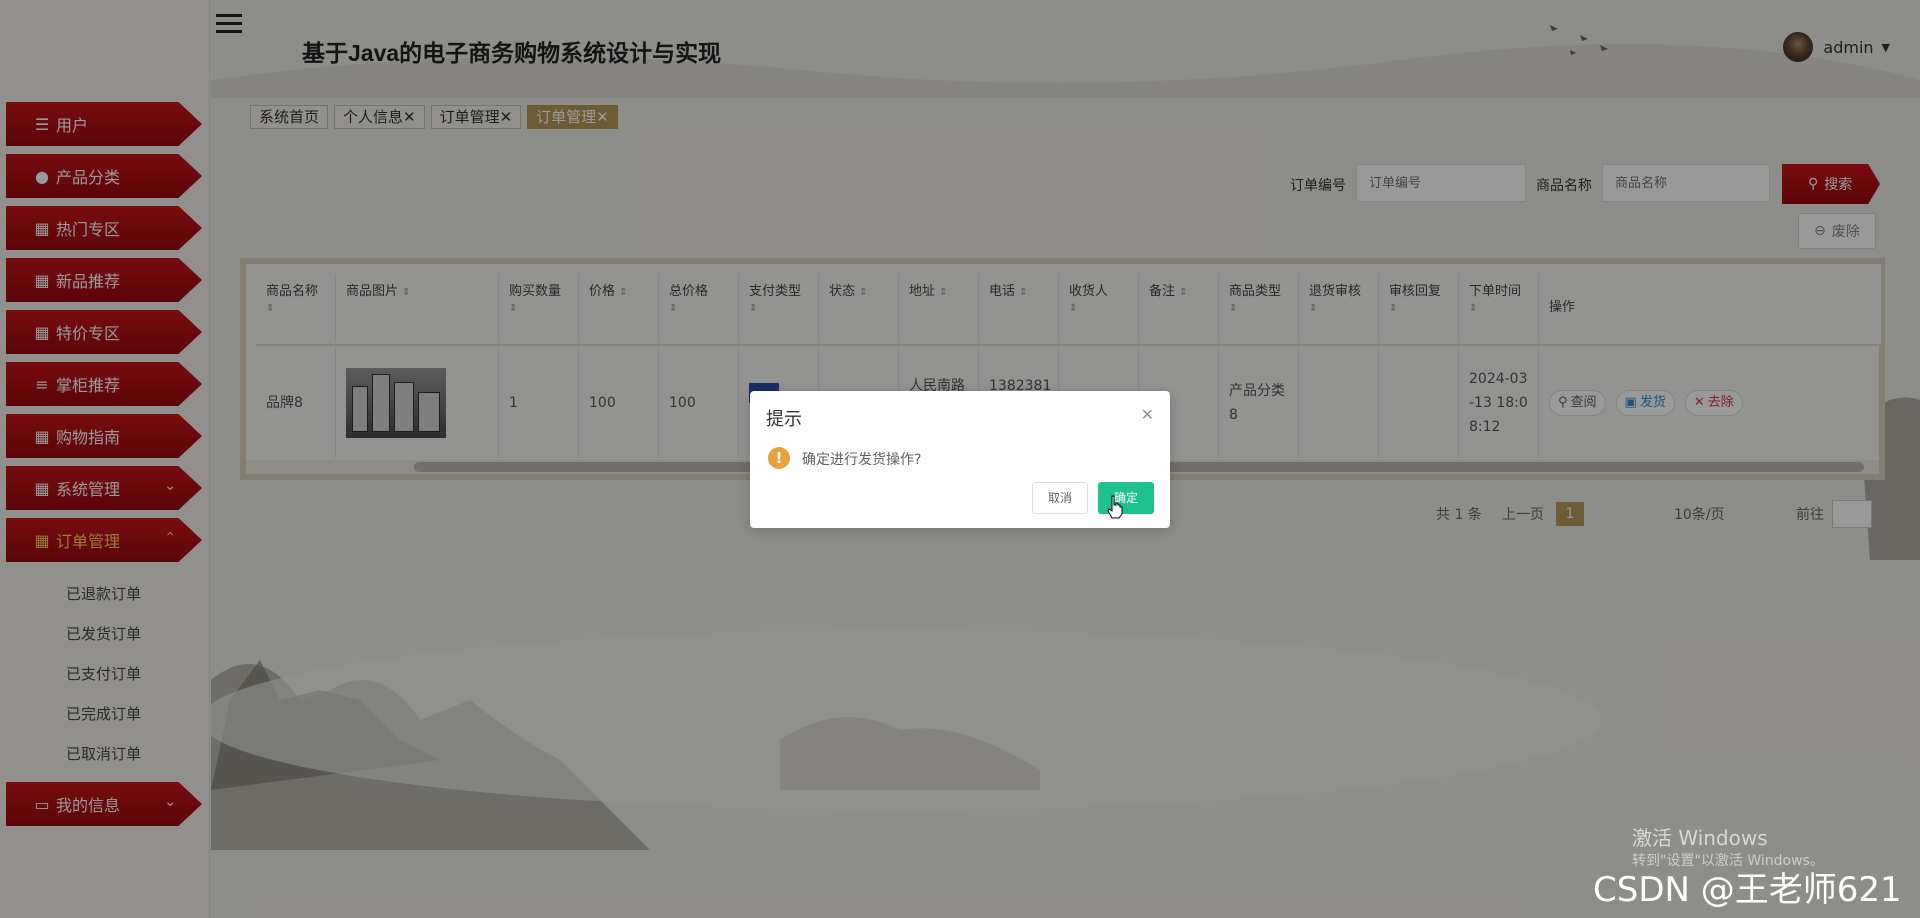 The height and width of the screenshot is (918, 1920). I want to click on cancel-button: 取消, so click(1060, 498).